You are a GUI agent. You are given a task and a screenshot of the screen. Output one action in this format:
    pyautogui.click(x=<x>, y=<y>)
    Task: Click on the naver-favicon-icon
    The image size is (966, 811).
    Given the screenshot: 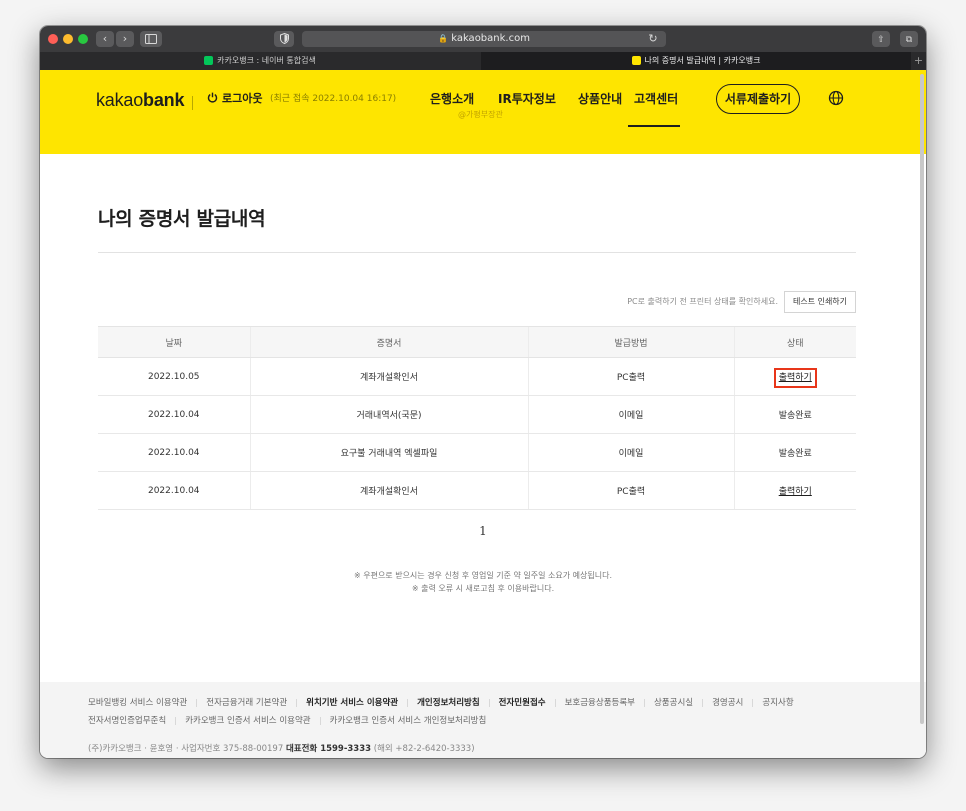 What is the action you would take?
    pyautogui.click(x=209, y=60)
    